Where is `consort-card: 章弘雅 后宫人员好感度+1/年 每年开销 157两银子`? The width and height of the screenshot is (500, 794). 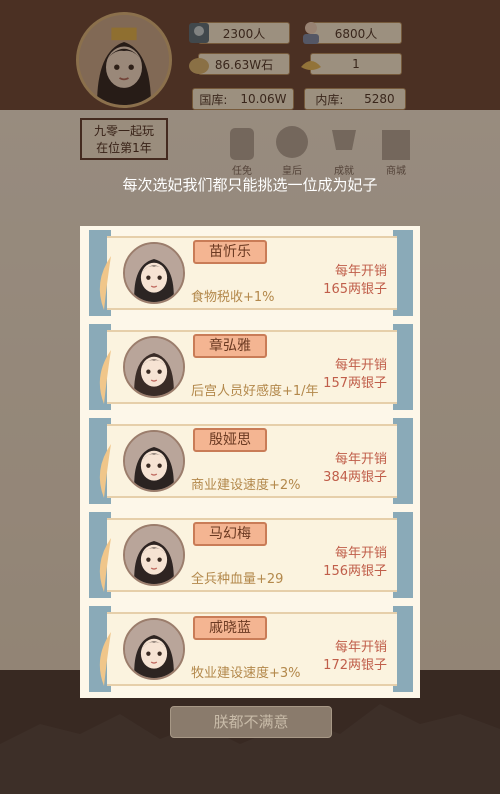
consort-card: 章弘雅 后宫人员好感度+1/年 每年开销 157两银子 is located at coordinates (251, 367).